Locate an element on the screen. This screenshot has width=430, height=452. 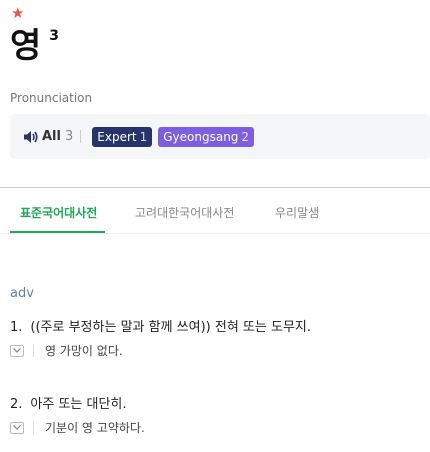
definition-text: 아주 또는 대단히. is located at coordinates (78, 404).